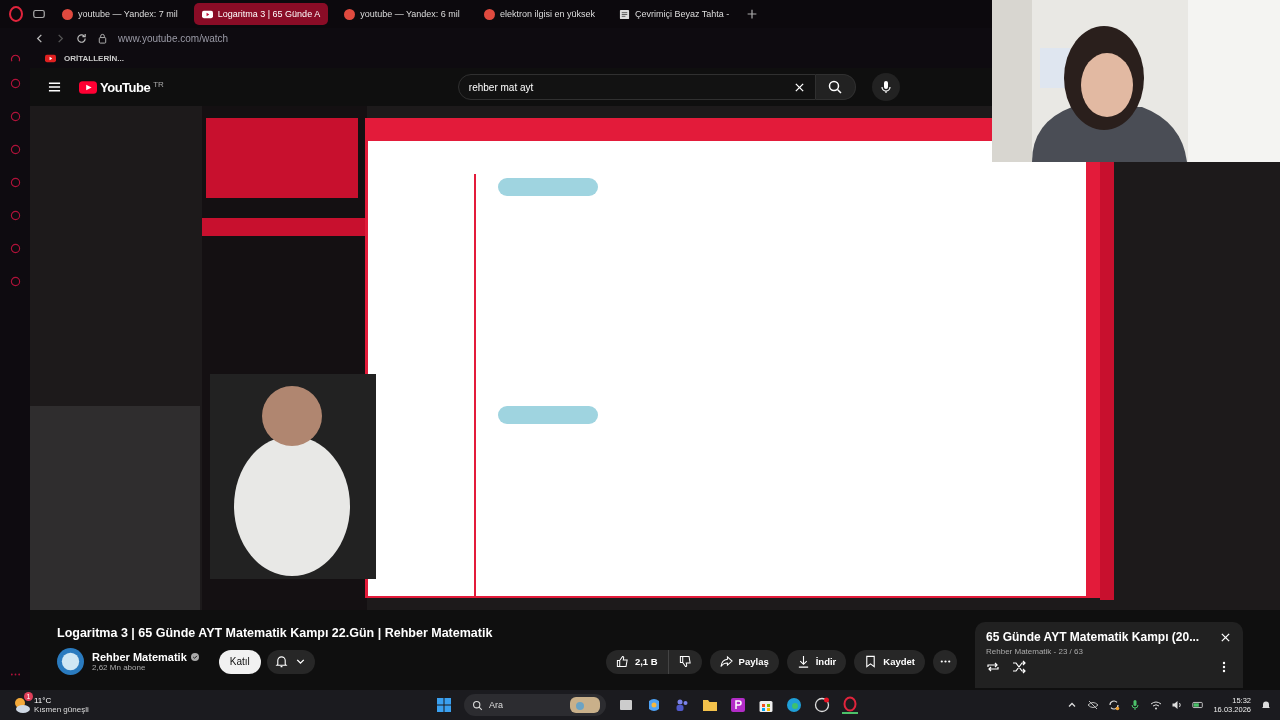 The image size is (1280, 720). Describe the element at coordinates (738, 705) in the screenshot. I see `app-icon` at that location.